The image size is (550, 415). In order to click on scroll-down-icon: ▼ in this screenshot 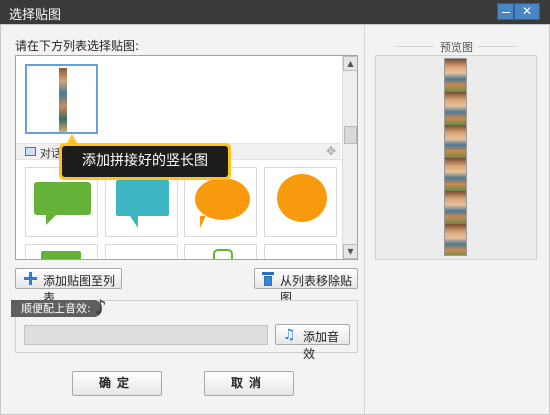, I will do `click(350, 251)`.